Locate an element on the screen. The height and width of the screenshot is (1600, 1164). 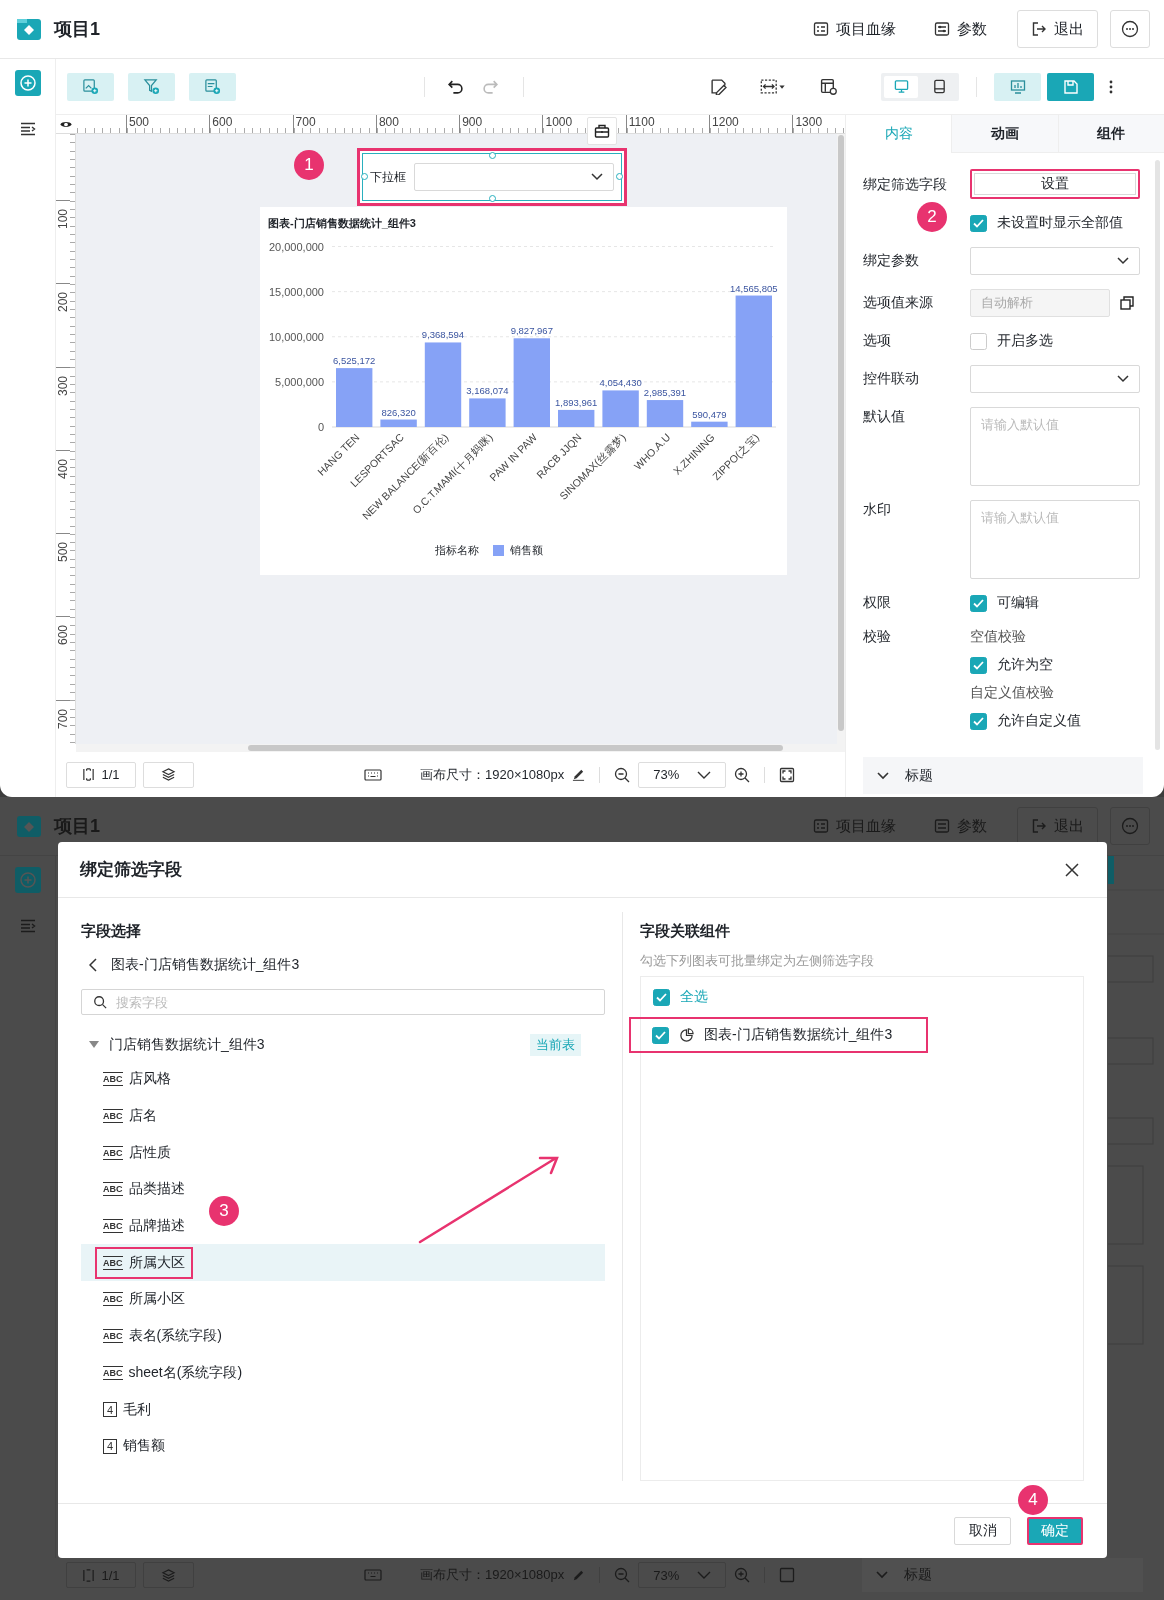
add-component-icon is located at coordinates (27, 83).